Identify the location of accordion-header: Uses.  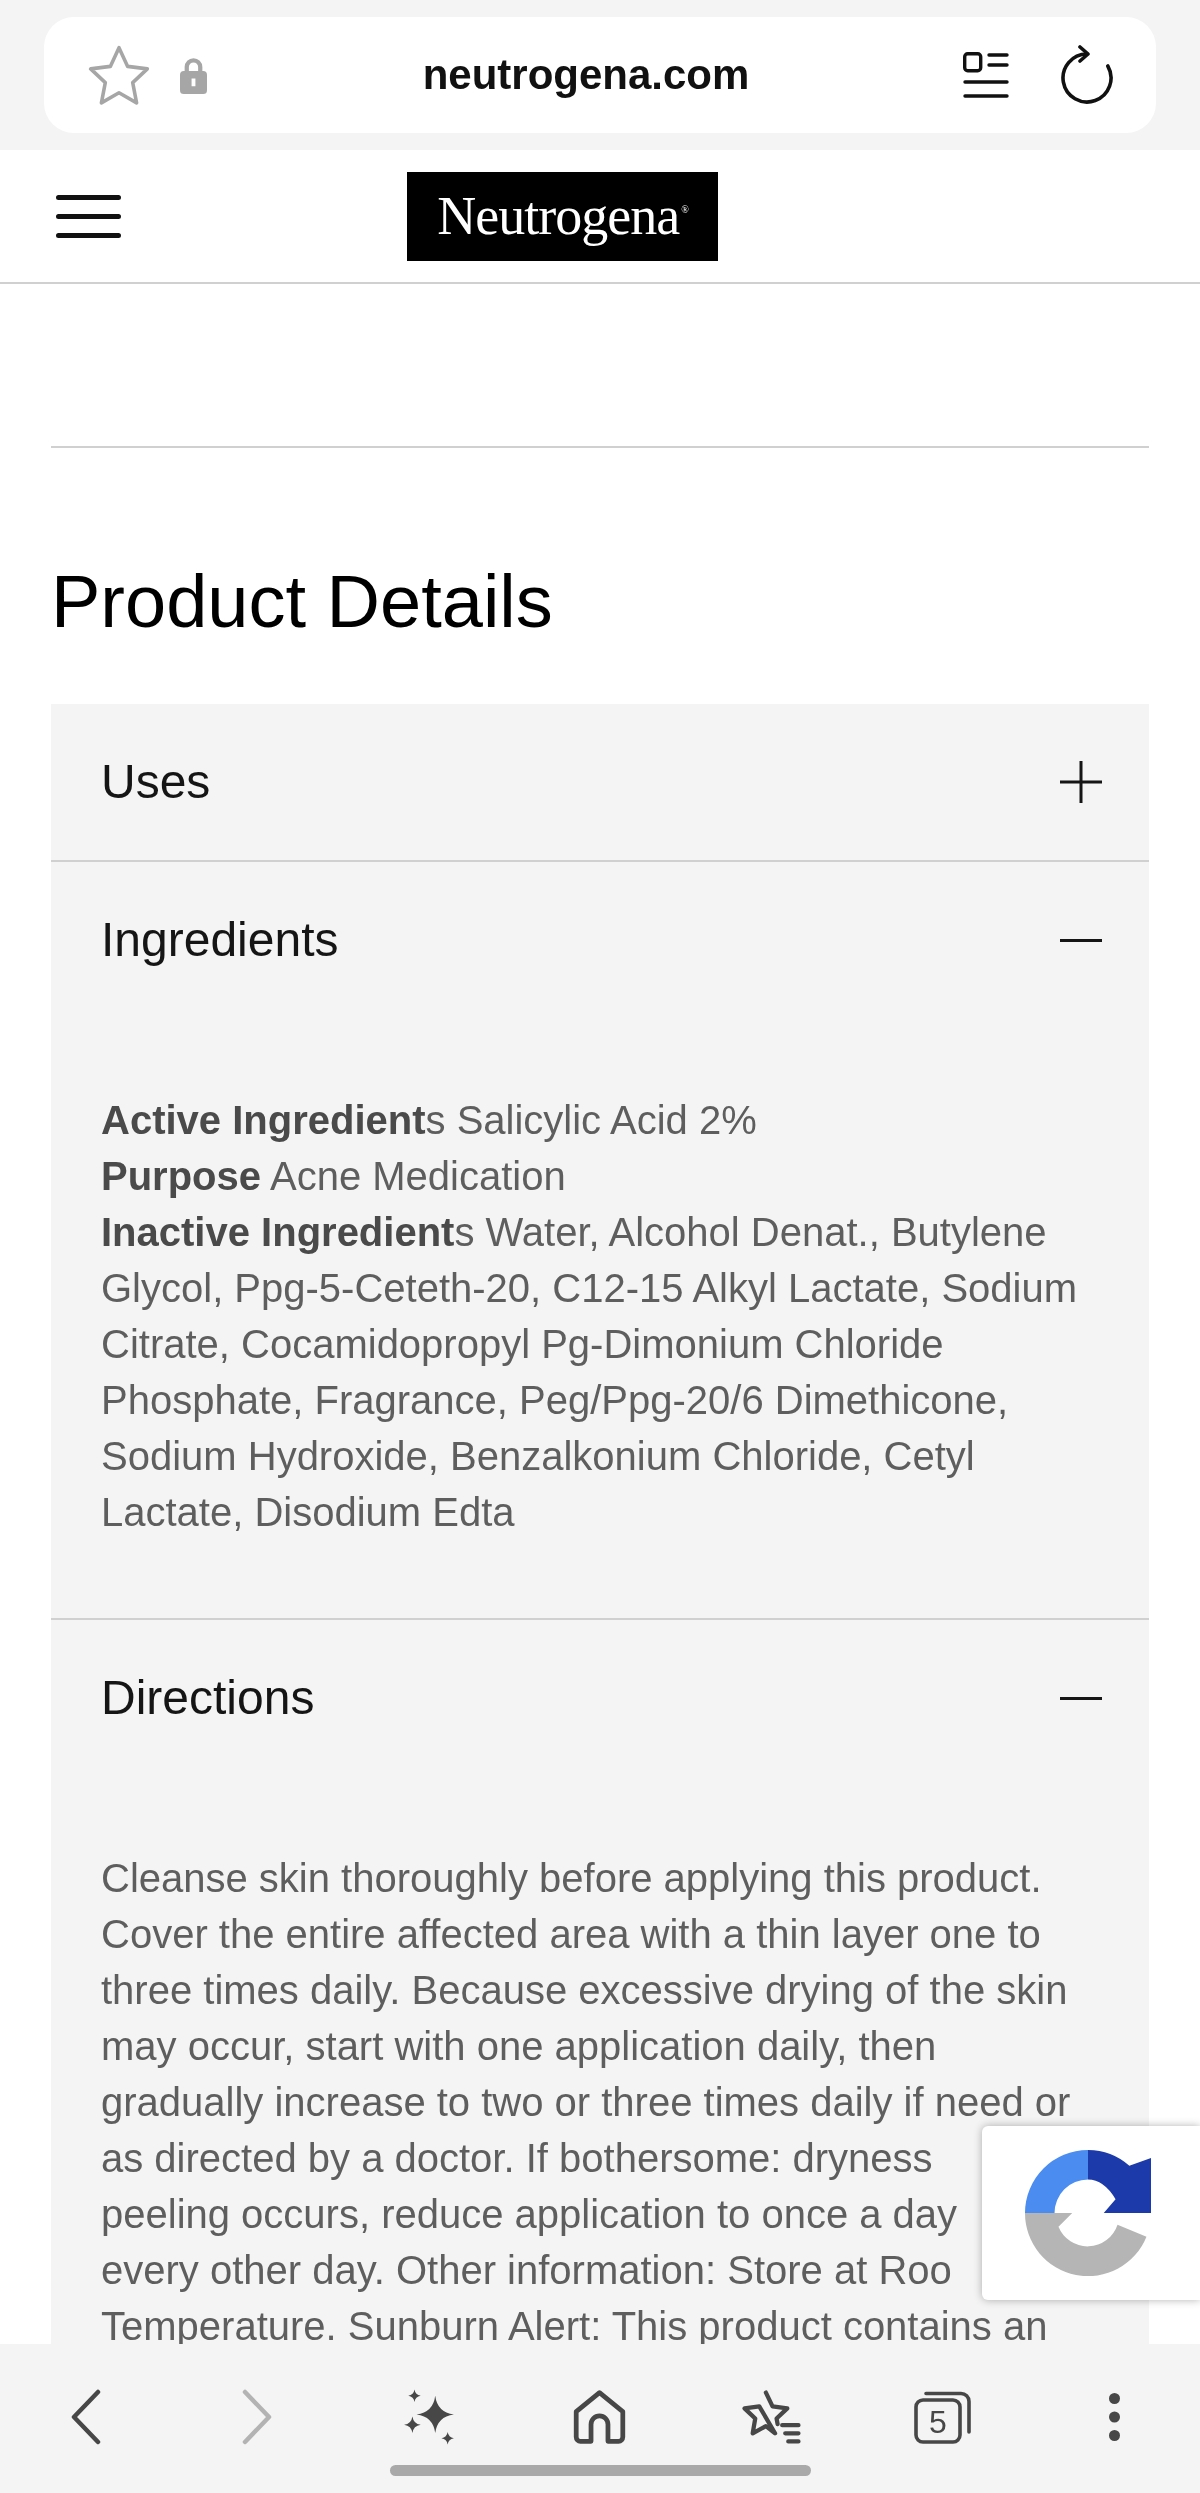
(600, 782).